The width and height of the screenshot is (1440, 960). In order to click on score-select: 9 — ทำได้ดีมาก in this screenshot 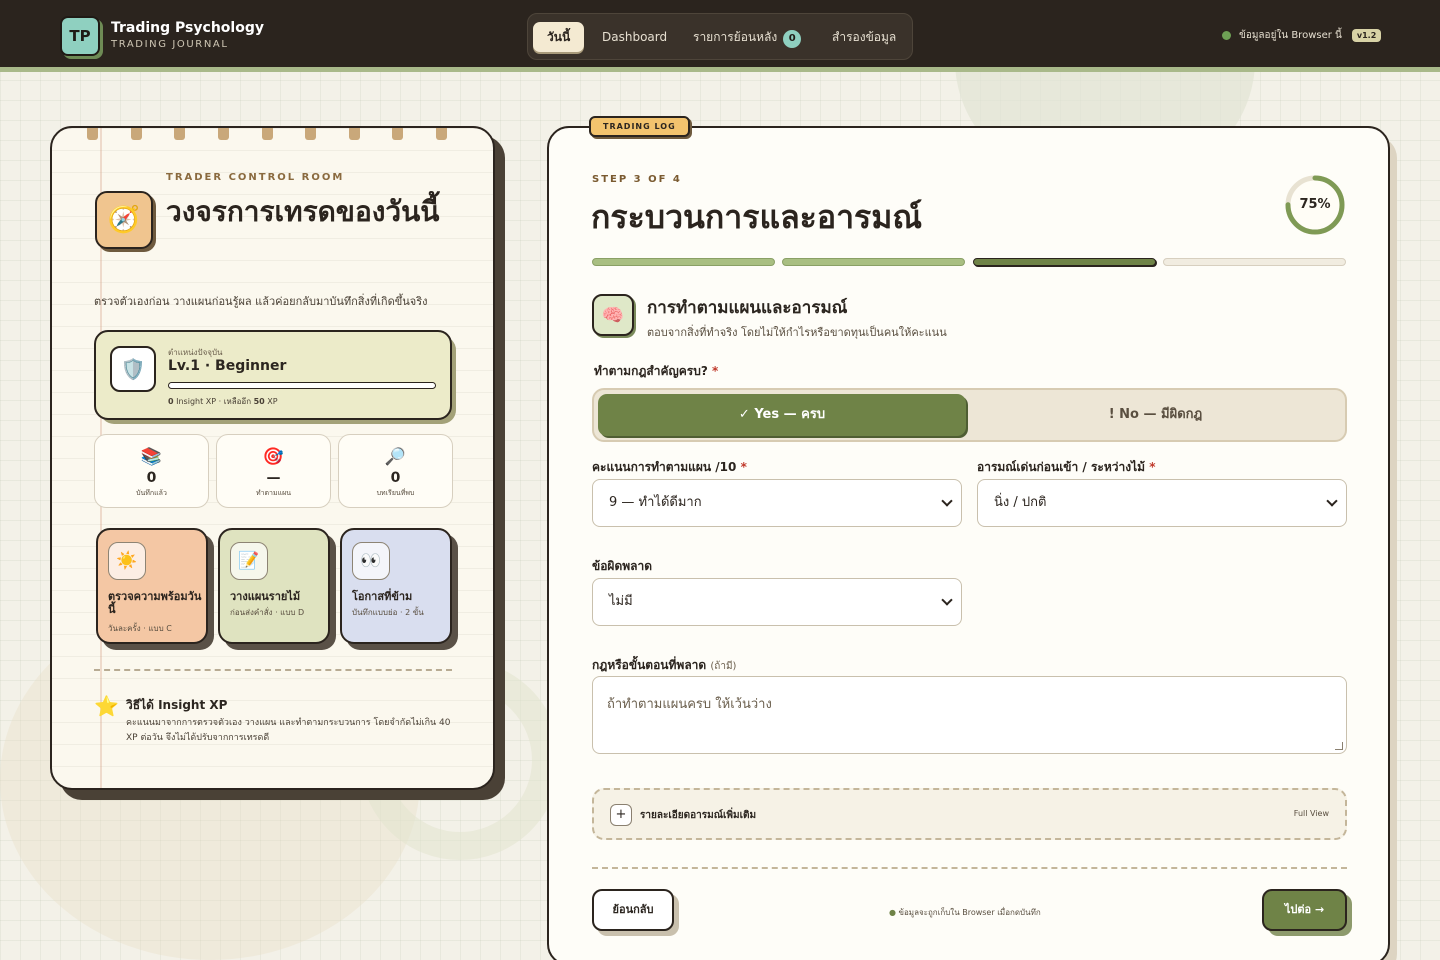, I will do `click(777, 503)`.